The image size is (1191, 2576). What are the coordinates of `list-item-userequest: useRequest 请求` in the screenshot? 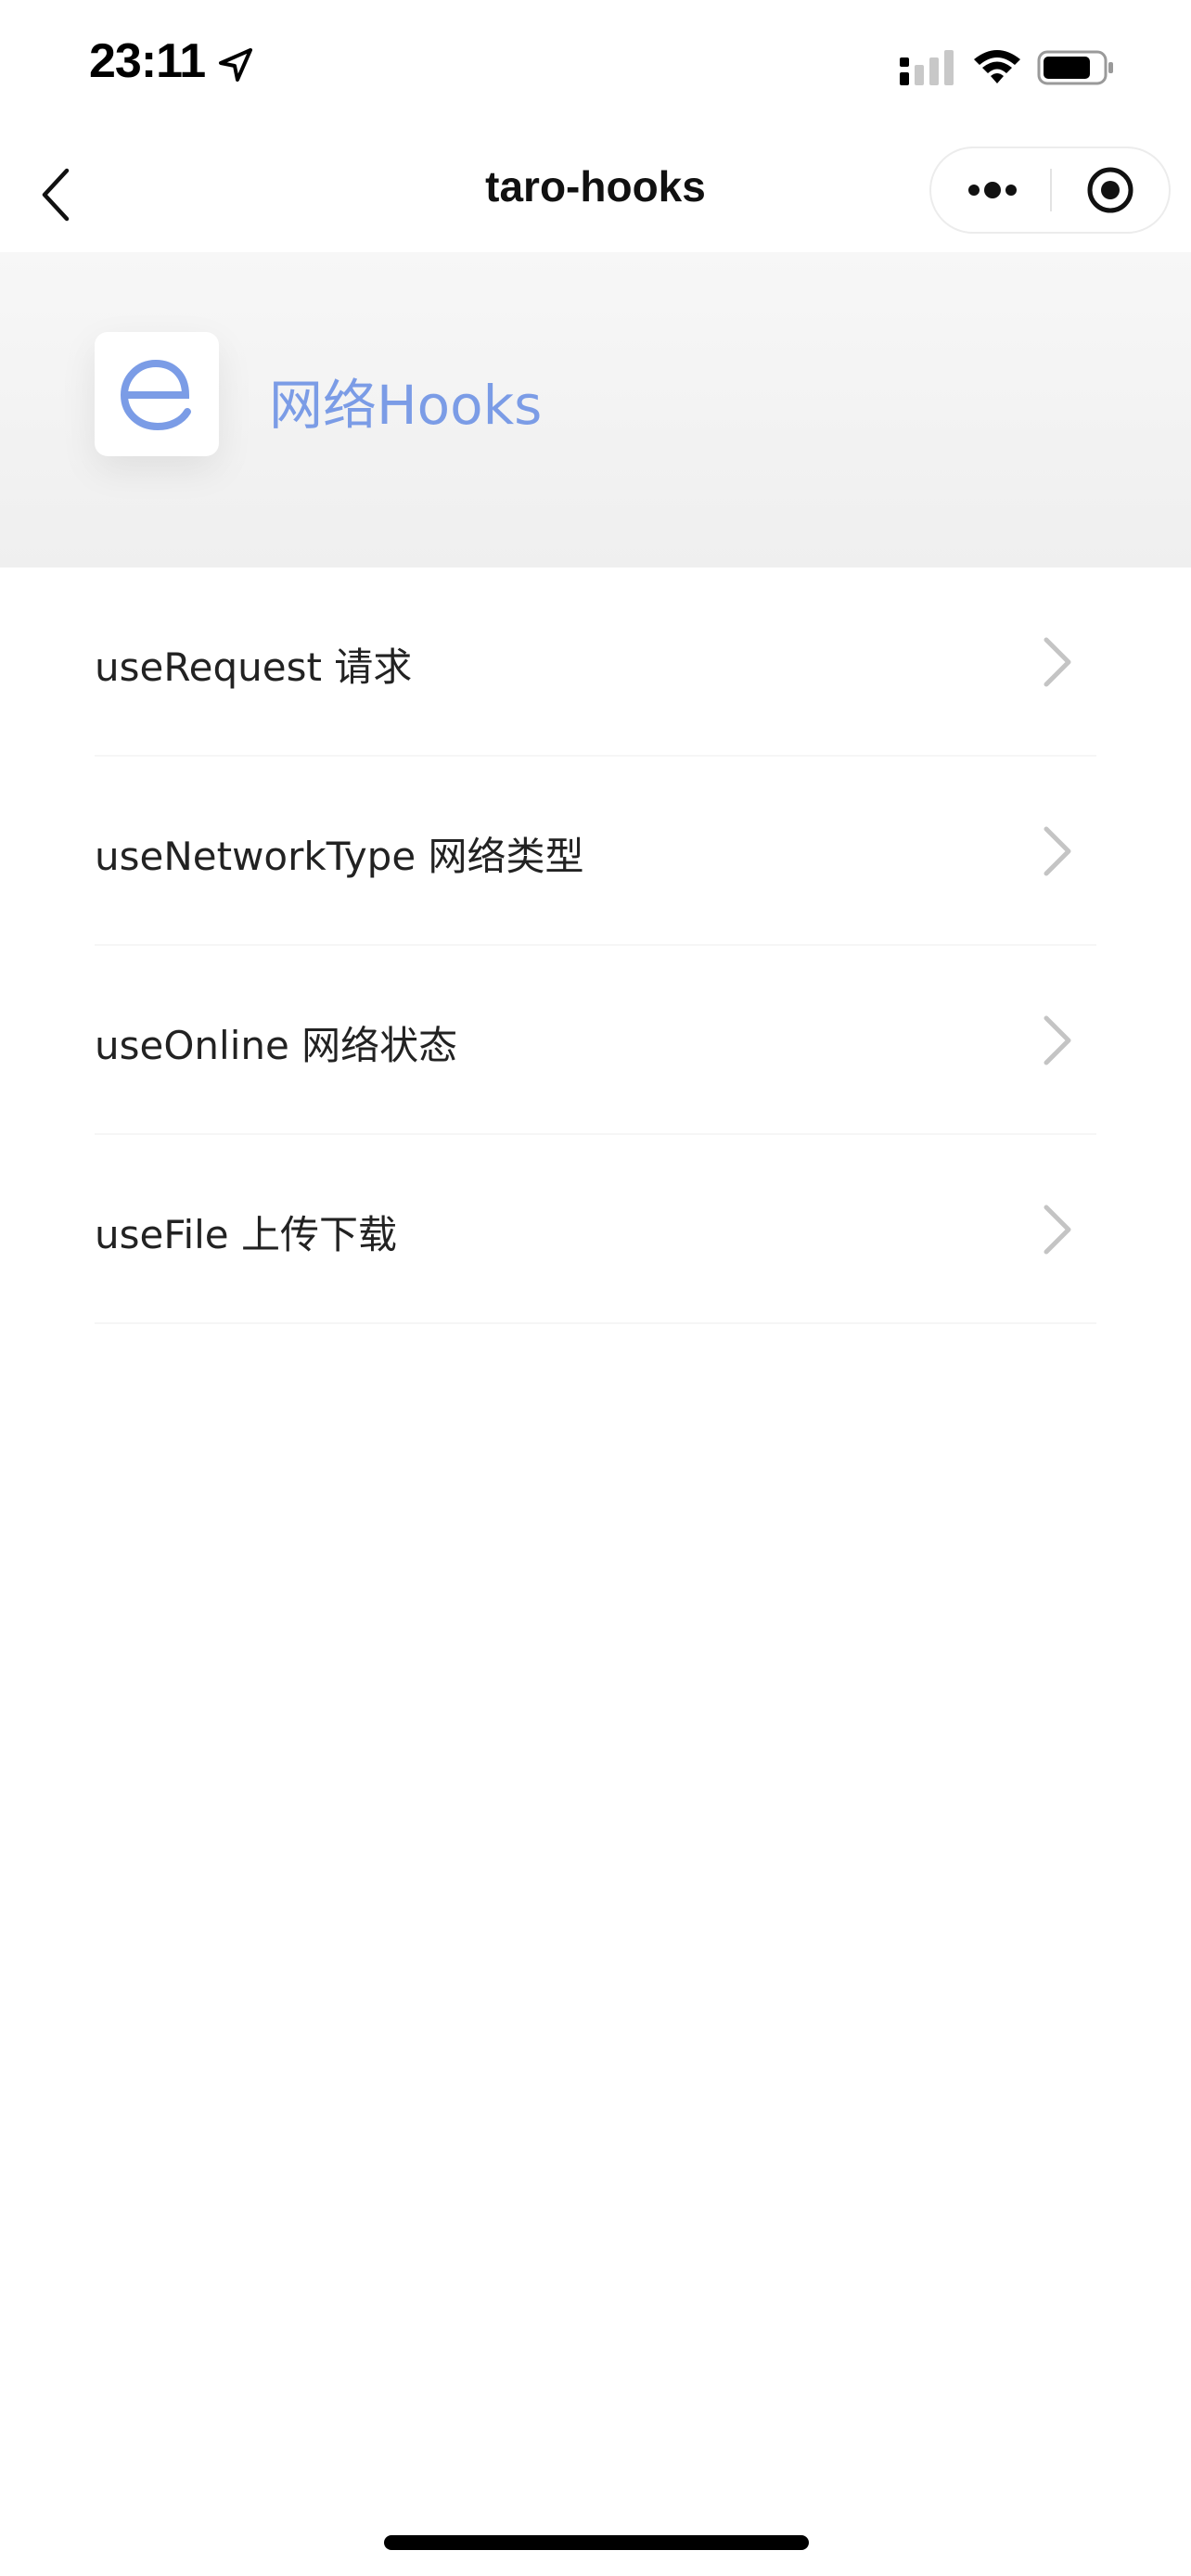 It's located at (595, 662).